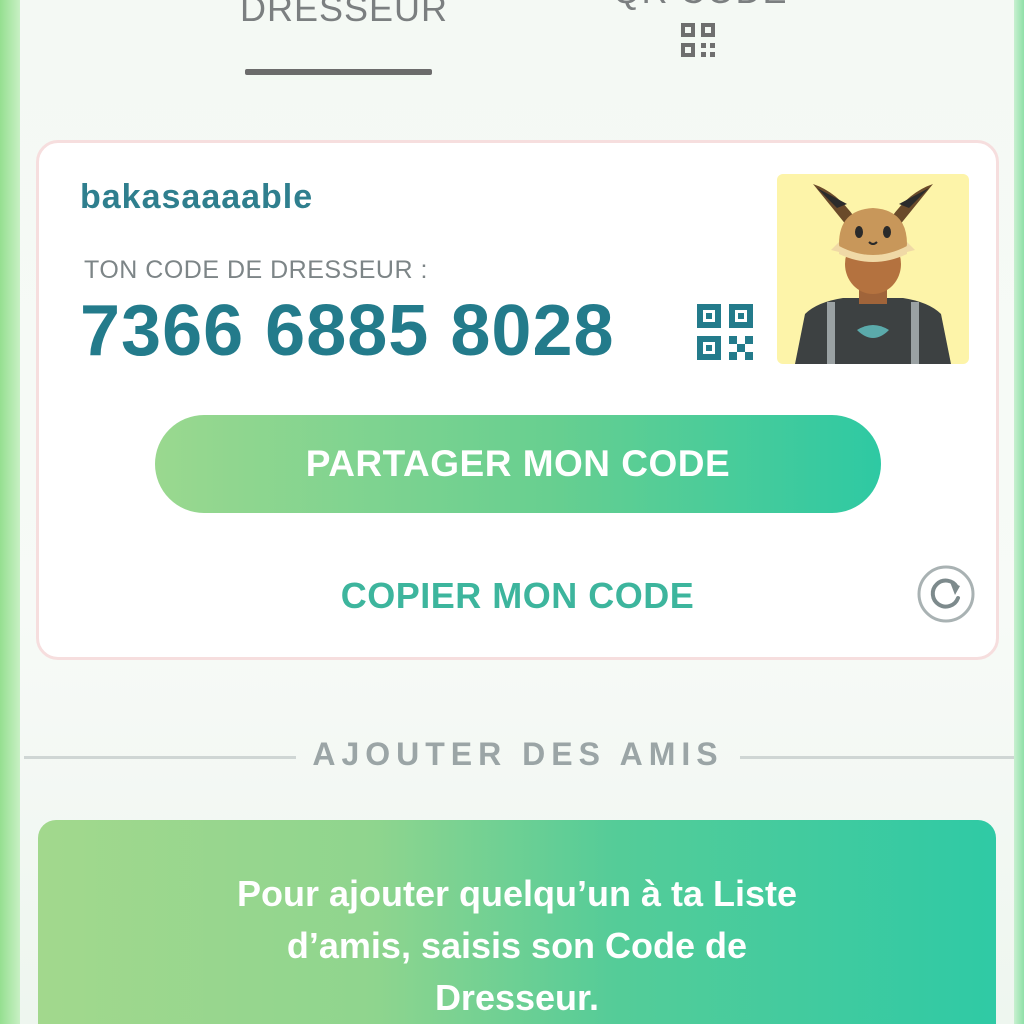  Describe the element at coordinates (517, 596) in the screenshot. I see `copy-code-button: COPIER MON CODE` at that location.